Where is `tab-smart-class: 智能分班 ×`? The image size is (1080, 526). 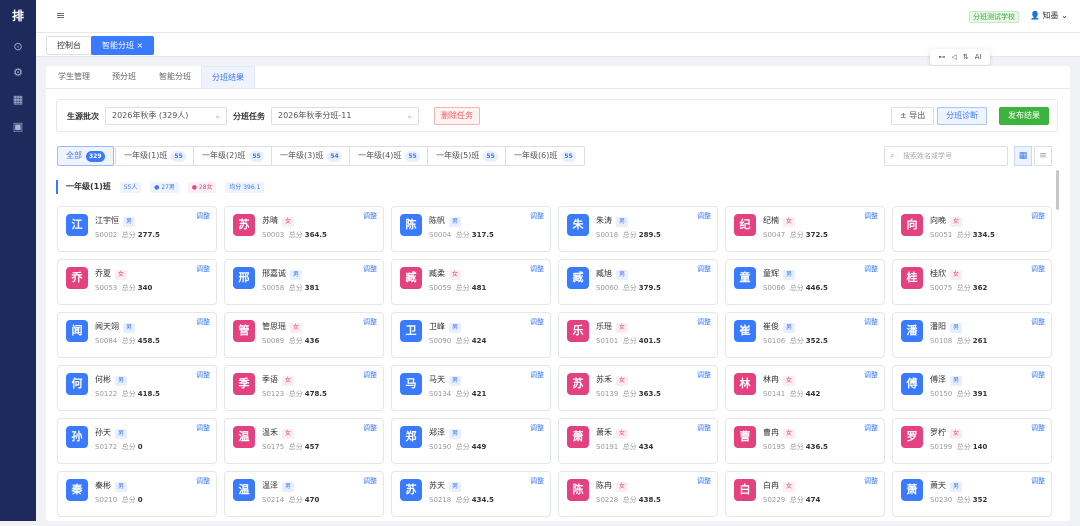 tab-smart-class: 智能分班 × is located at coordinates (123, 45).